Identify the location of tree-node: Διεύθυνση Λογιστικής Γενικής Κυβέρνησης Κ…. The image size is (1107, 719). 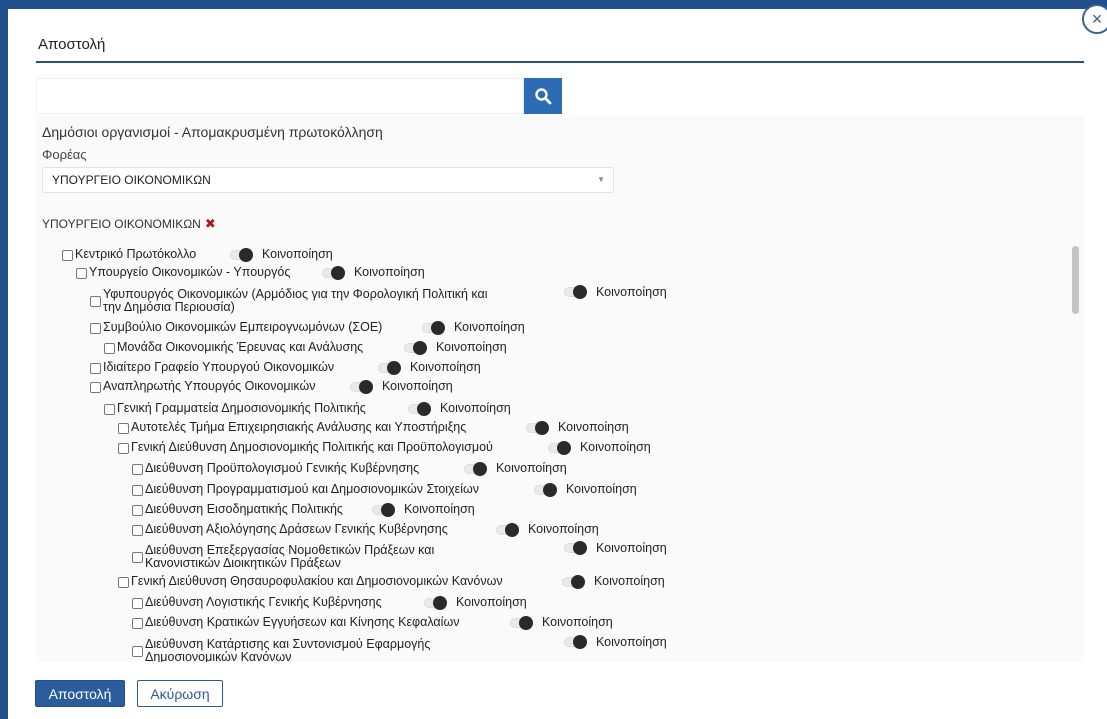
(600, 604).